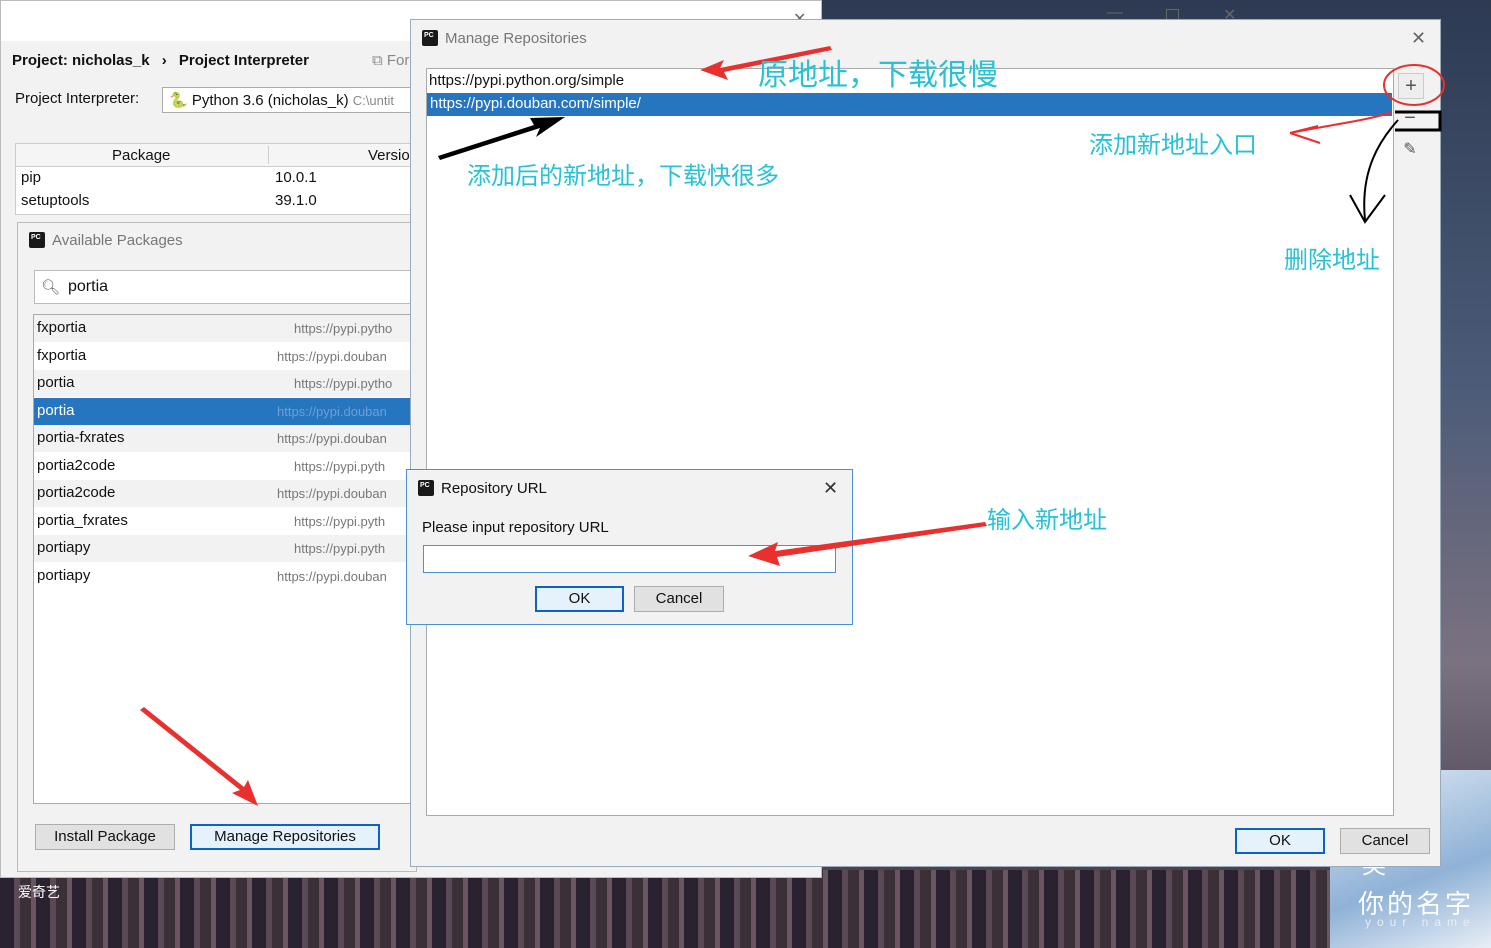 Image resolution: width=1491 pixels, height=948 pixels. What do you see at coordinates (1414, 85) in the screenshot?
I see `red-circle-add` at bounding box center [1414, 85].